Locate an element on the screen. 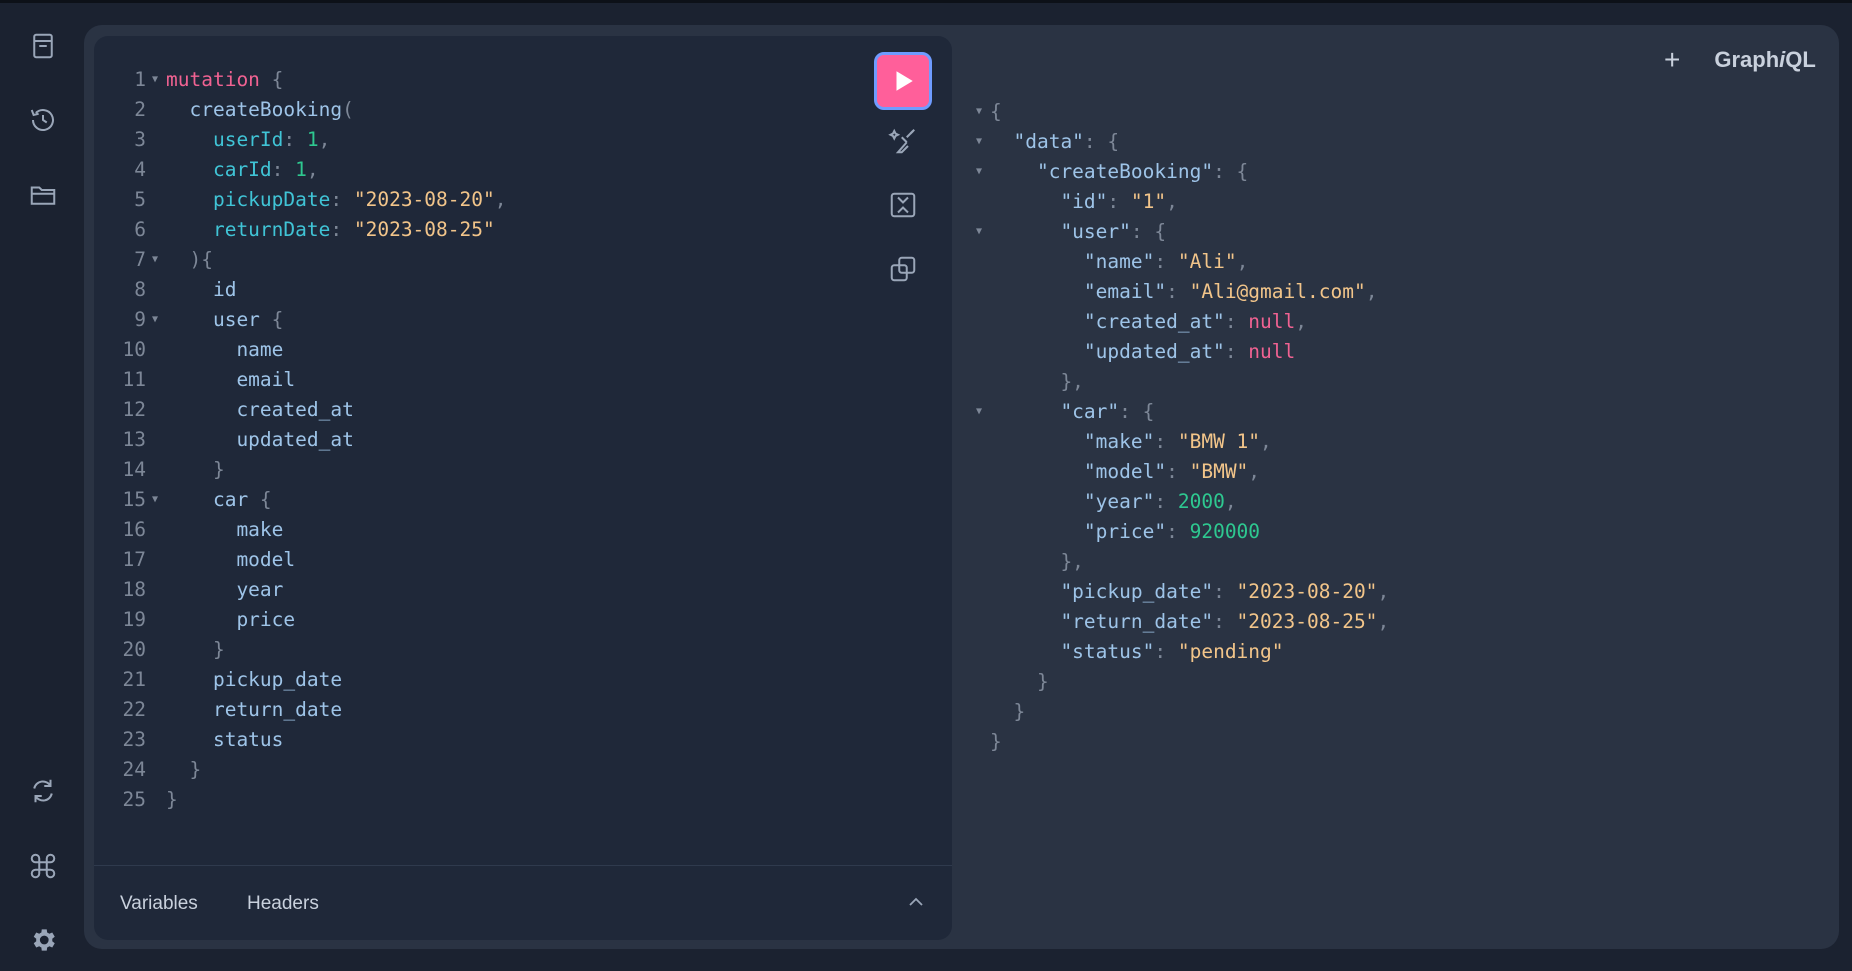  code-line: 19 price is located at coordinates (519, 619).